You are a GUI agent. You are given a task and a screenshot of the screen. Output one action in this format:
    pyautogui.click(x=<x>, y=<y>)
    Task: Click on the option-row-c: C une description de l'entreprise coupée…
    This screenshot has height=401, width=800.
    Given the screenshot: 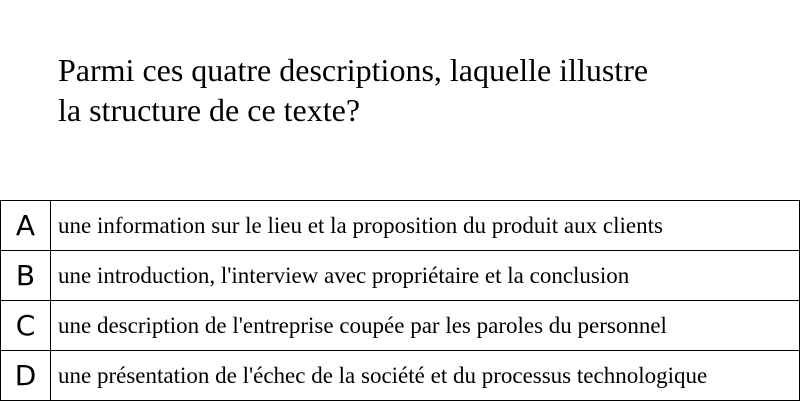 What is the action you would take?
    pyautogui.click(x=400, y=325)
    